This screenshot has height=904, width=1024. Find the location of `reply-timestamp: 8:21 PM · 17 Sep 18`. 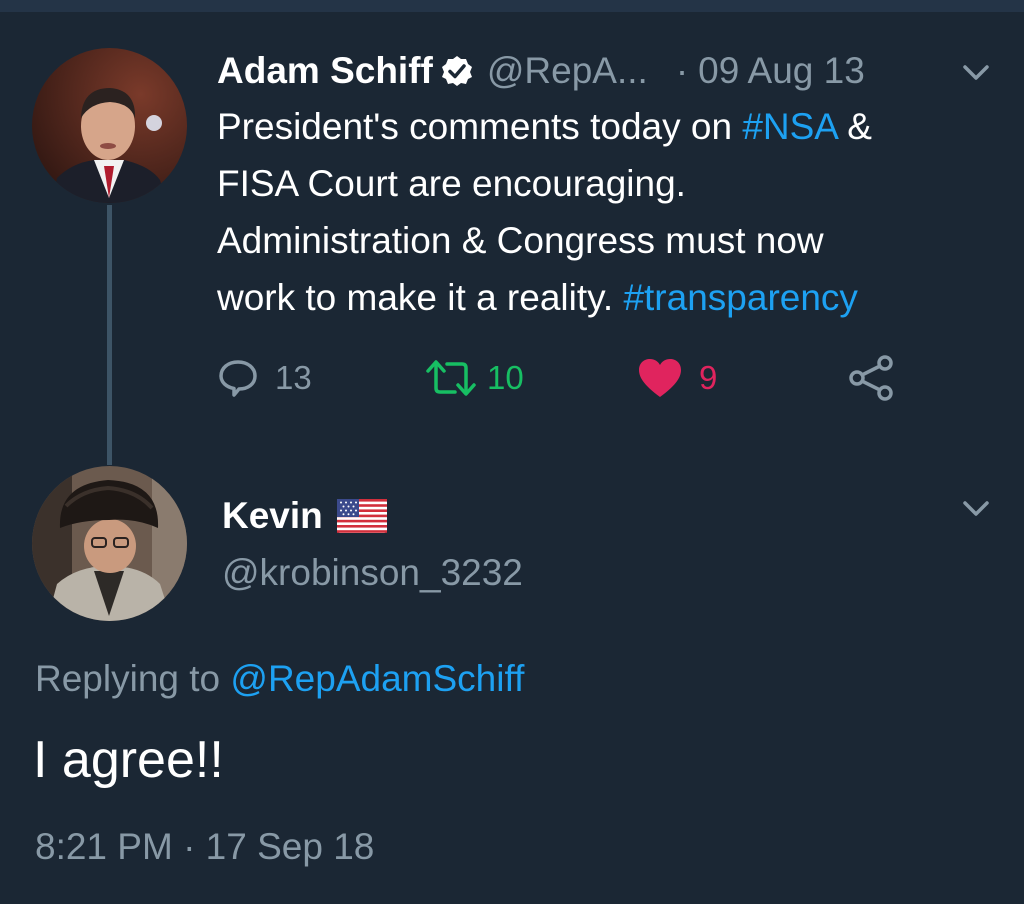

reply-timestamp: 8:21 PM · 17 Sep 18 is located at coordinates (204, 847).